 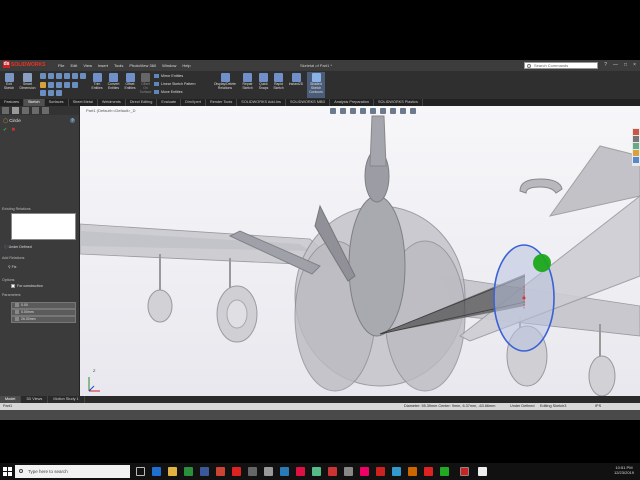 I want to click on rapid-sketch-button: Rapid Sketch, so click(x=278, y=85).